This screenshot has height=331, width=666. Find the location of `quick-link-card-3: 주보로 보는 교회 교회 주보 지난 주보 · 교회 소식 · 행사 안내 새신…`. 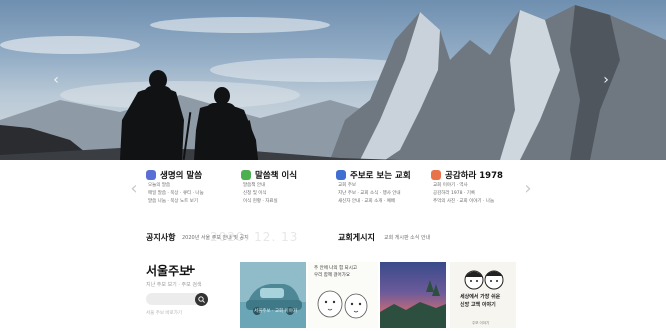

quick-link-card-3: 주보로 보는 교회 교회 주보 지난 주보 · 교회 소식 · 행사 안내 새신… is located at coordinates (383, 193).